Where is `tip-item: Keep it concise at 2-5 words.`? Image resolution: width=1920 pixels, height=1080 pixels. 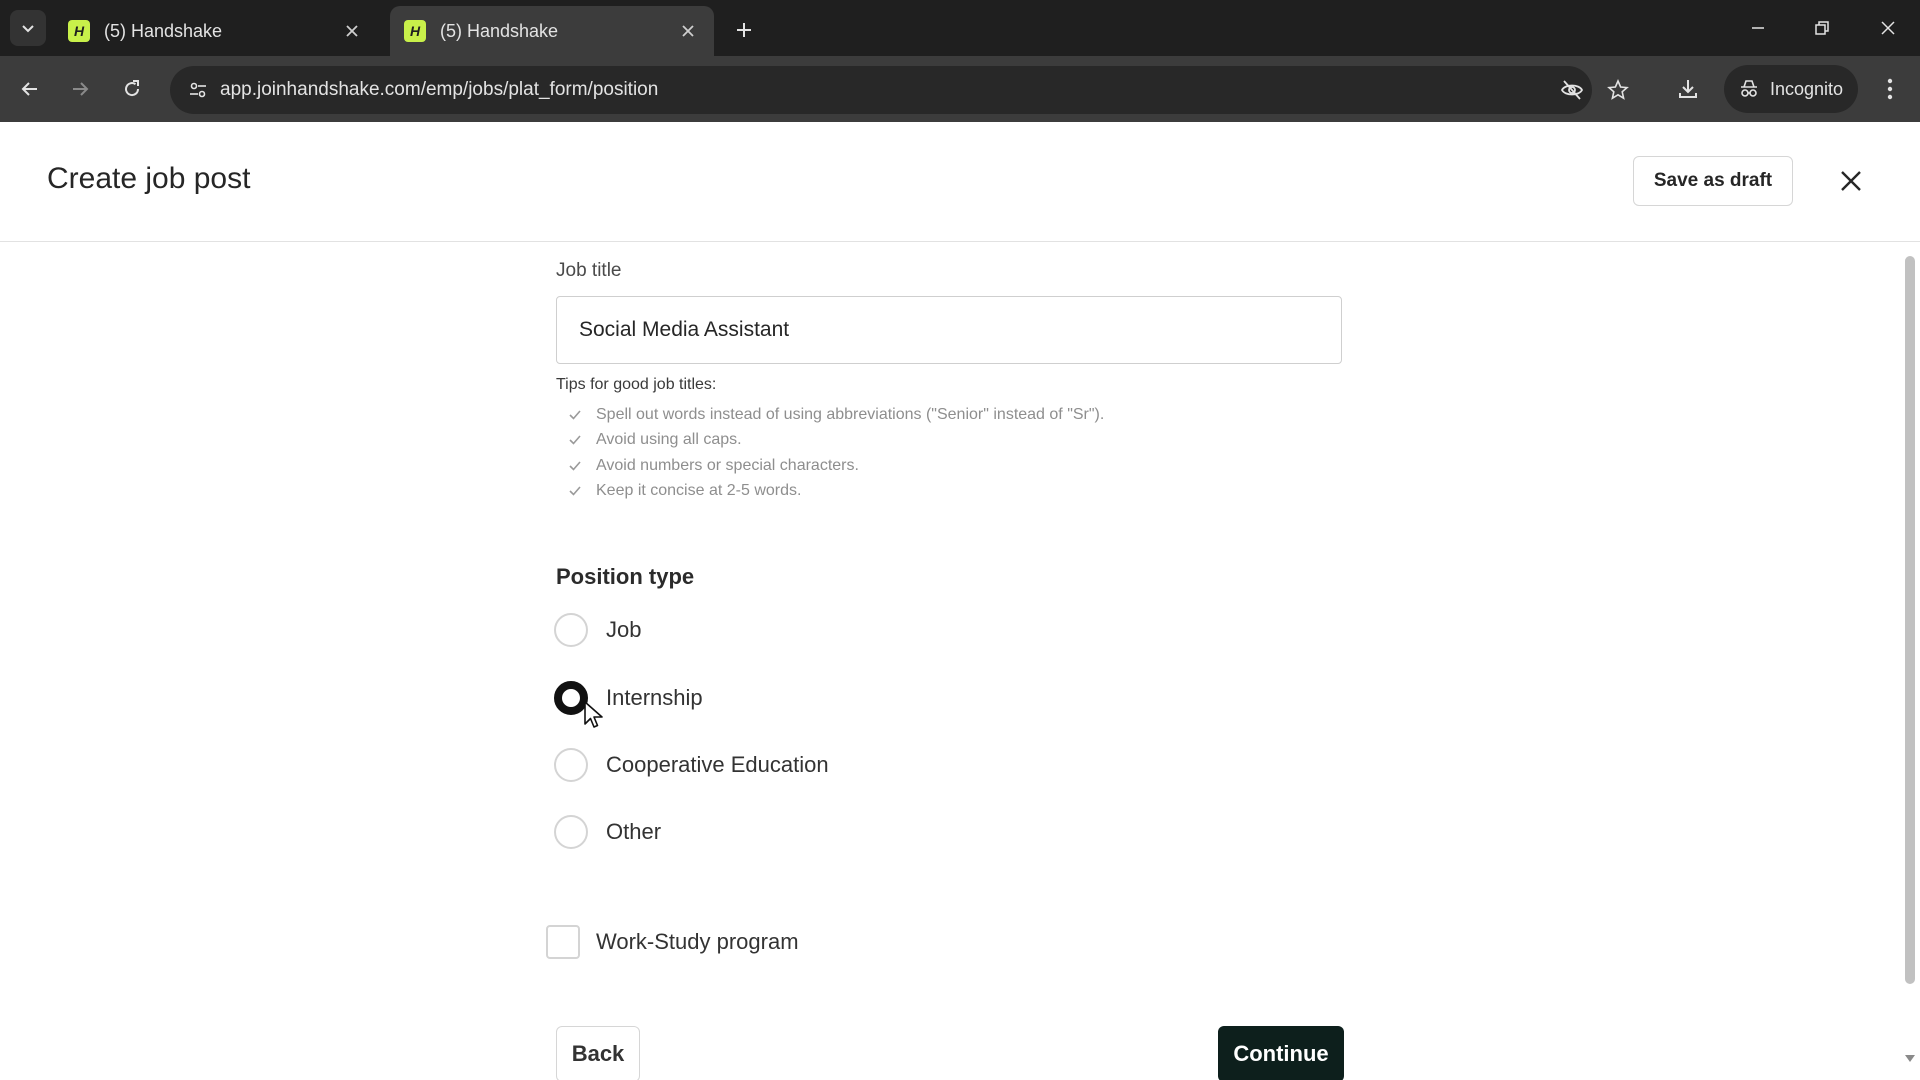 tip-item: Keep it concise at 2-5 words. is located at coordinates (836, 492).